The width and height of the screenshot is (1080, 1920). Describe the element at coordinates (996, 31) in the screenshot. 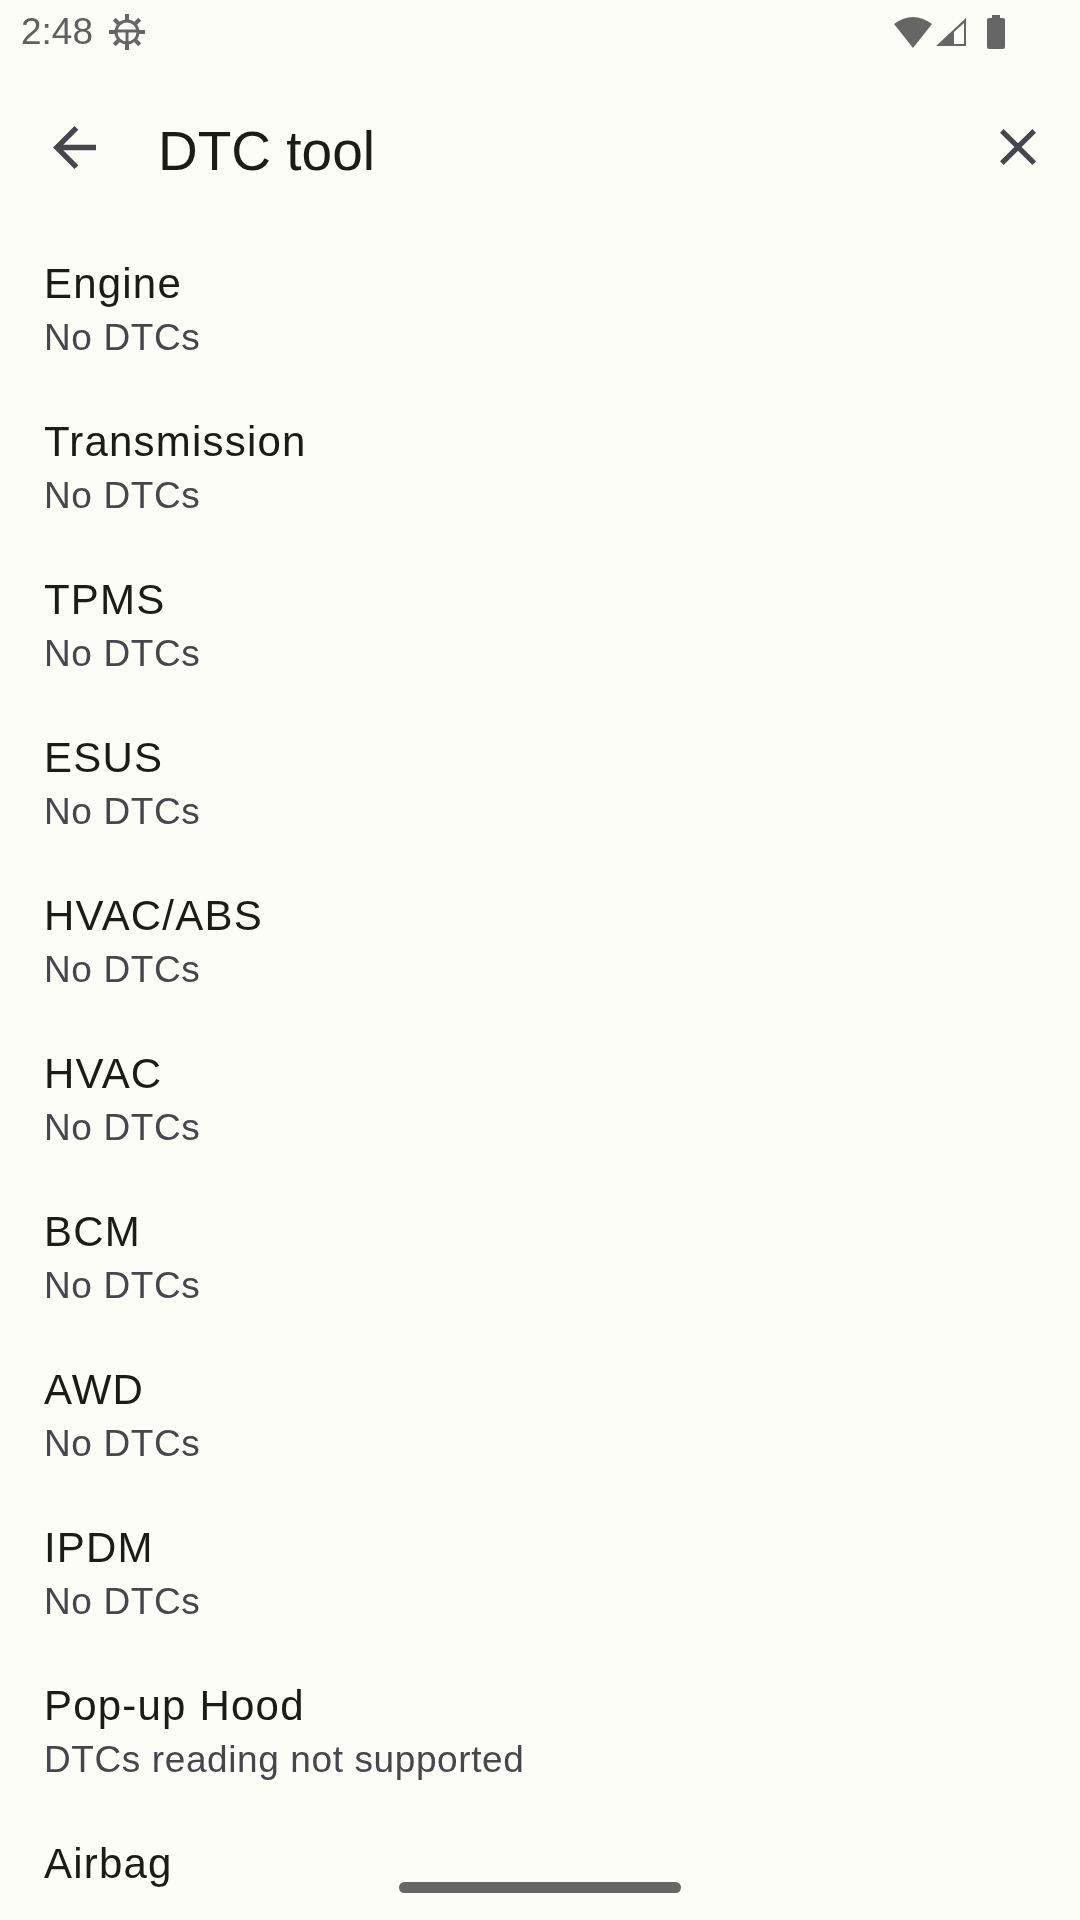

I see `battery-icon` at that location.